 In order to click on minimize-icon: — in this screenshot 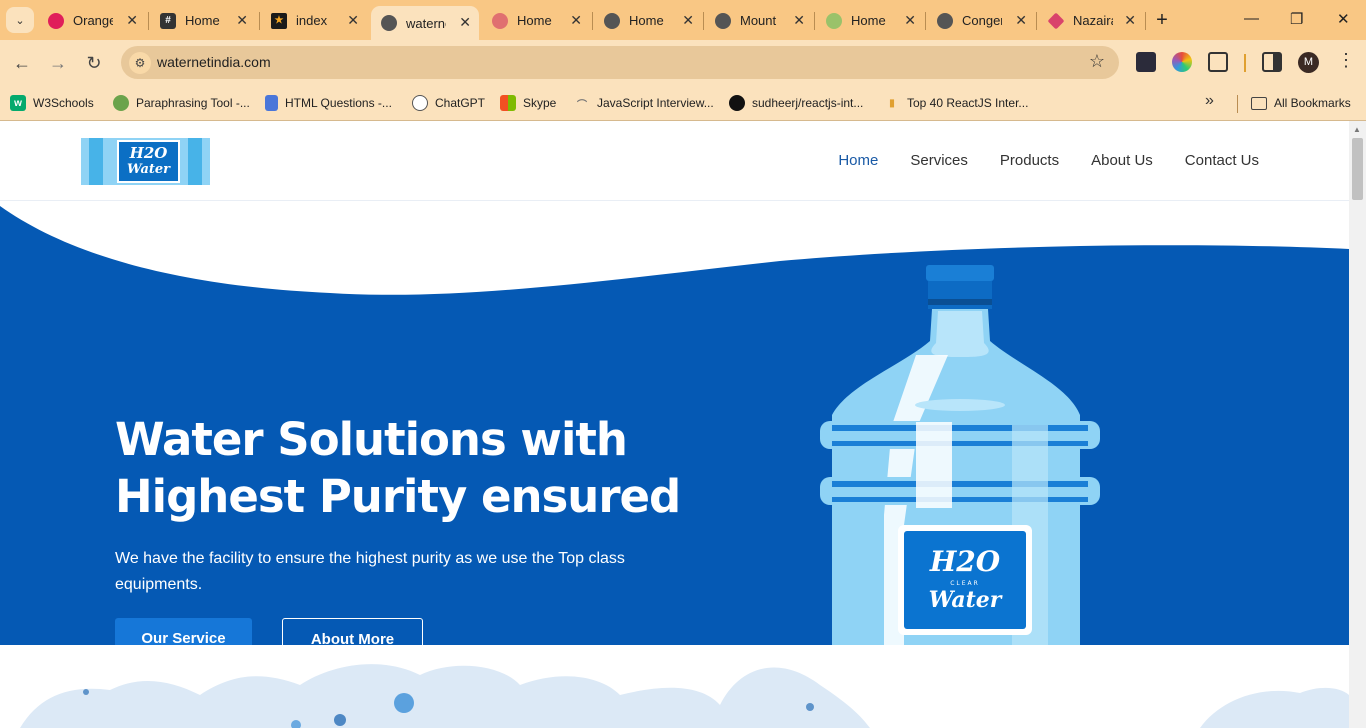, I will do `click(1251, 18)`.